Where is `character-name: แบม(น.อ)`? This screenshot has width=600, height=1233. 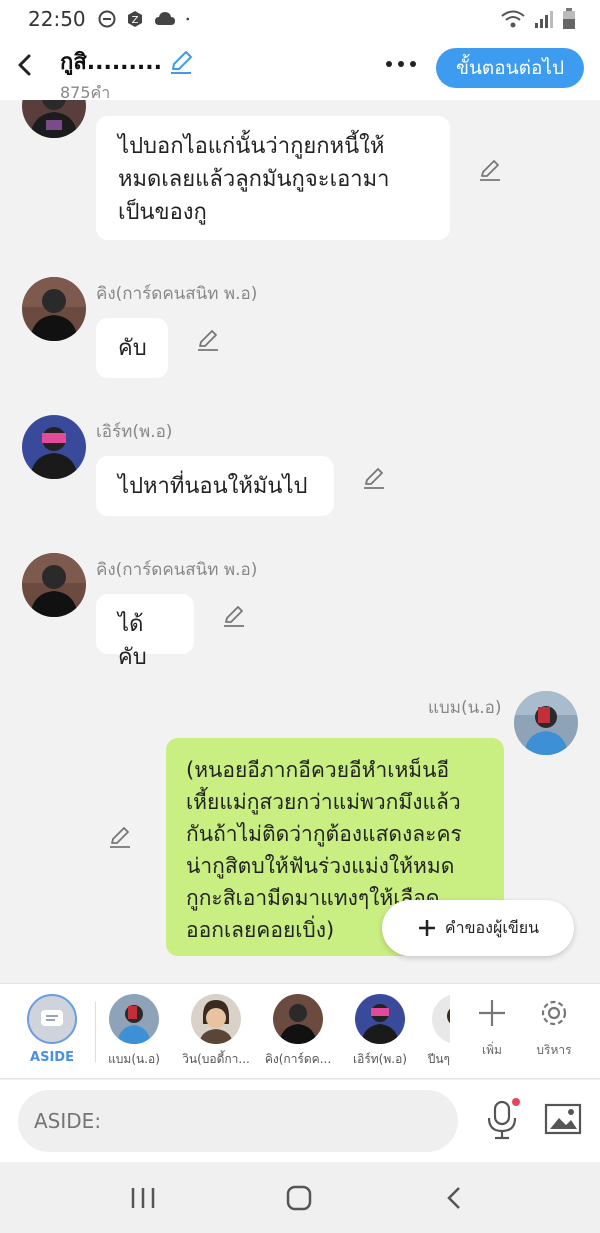 character-name: แบม(น.อ) is located at coordinates (134, 1059).